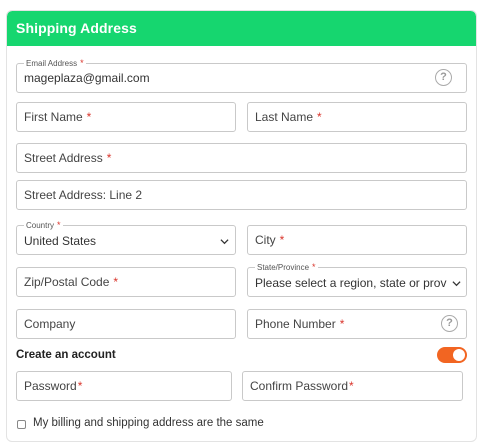  Describe the element at coordinates (43, 225) in the screenshot. I see `country-label: Country *` at that location.